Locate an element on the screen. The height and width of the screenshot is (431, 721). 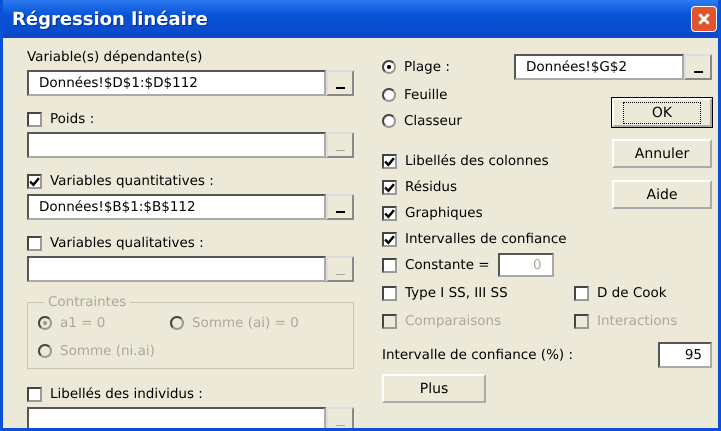
window-title: Régression linéaire is located at coordinates (110, 19).